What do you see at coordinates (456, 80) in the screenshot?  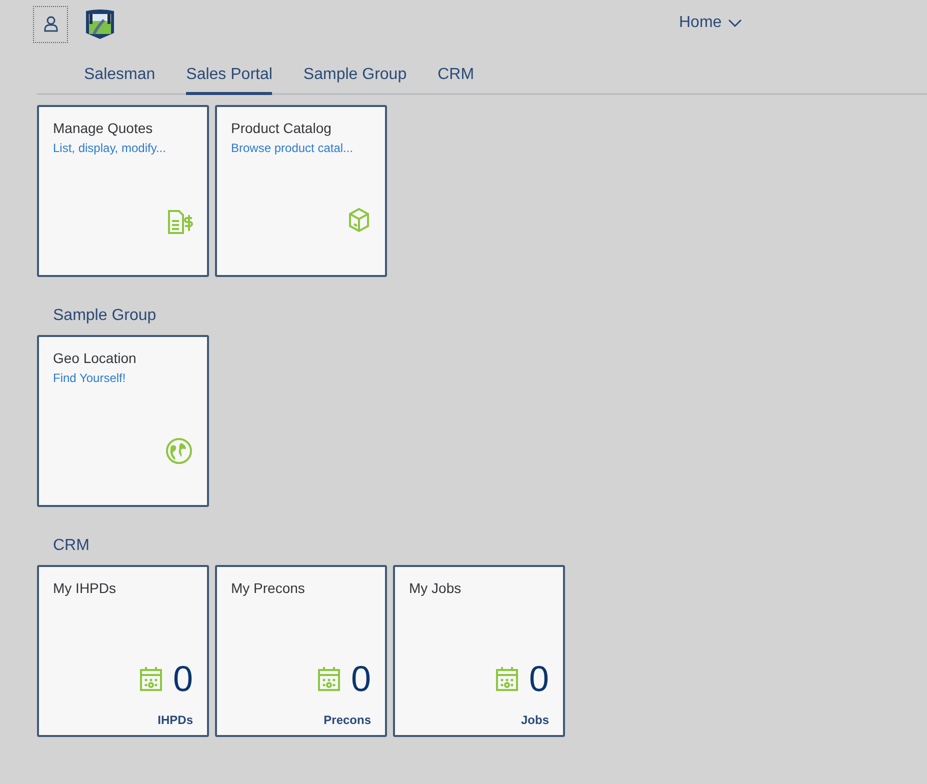 I see `tab: CRM` at bounding box center [456, 80].